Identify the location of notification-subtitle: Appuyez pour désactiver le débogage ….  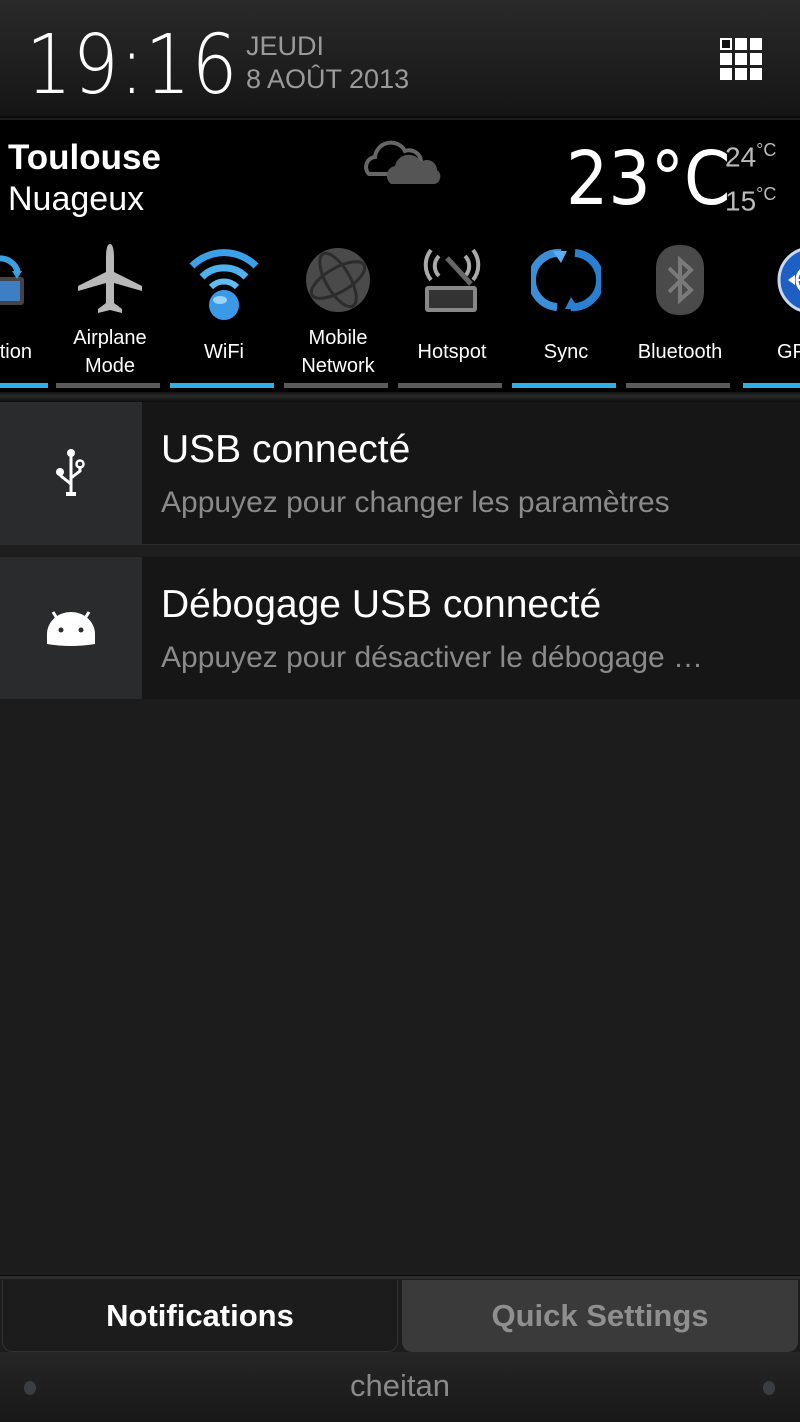
(432, 657).